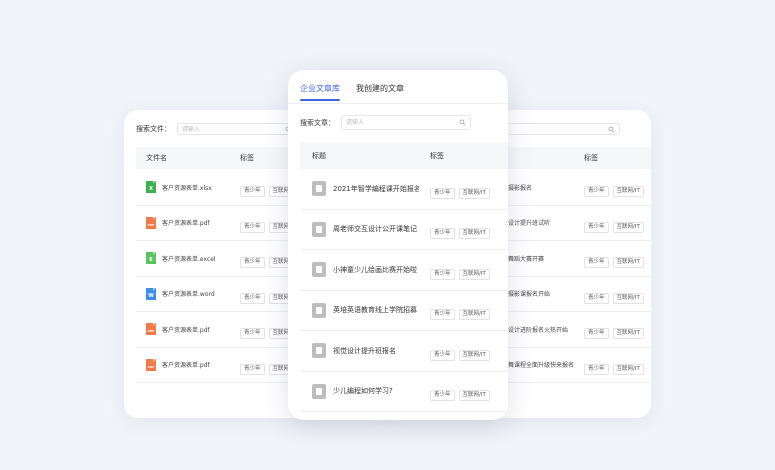 Image resolution: width=775 pixels, height=470 pixels. Describe the element at coordinates (320, 88) in the screenshot. I see `tab-enterprise-articles: 企业文章库` at that location.